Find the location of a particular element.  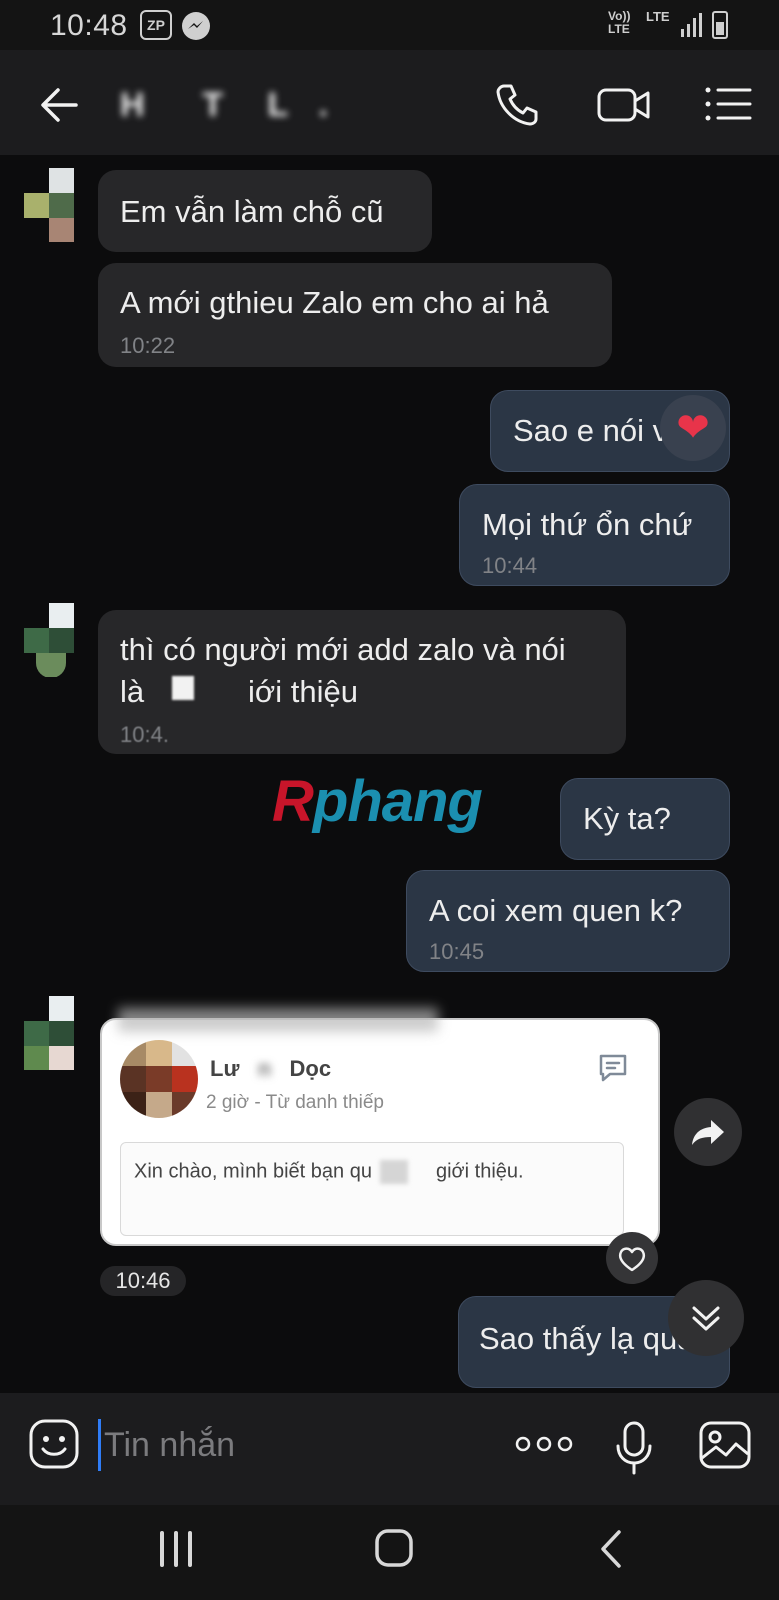

recent-apps-icon is located at coordinates (176, 1549).